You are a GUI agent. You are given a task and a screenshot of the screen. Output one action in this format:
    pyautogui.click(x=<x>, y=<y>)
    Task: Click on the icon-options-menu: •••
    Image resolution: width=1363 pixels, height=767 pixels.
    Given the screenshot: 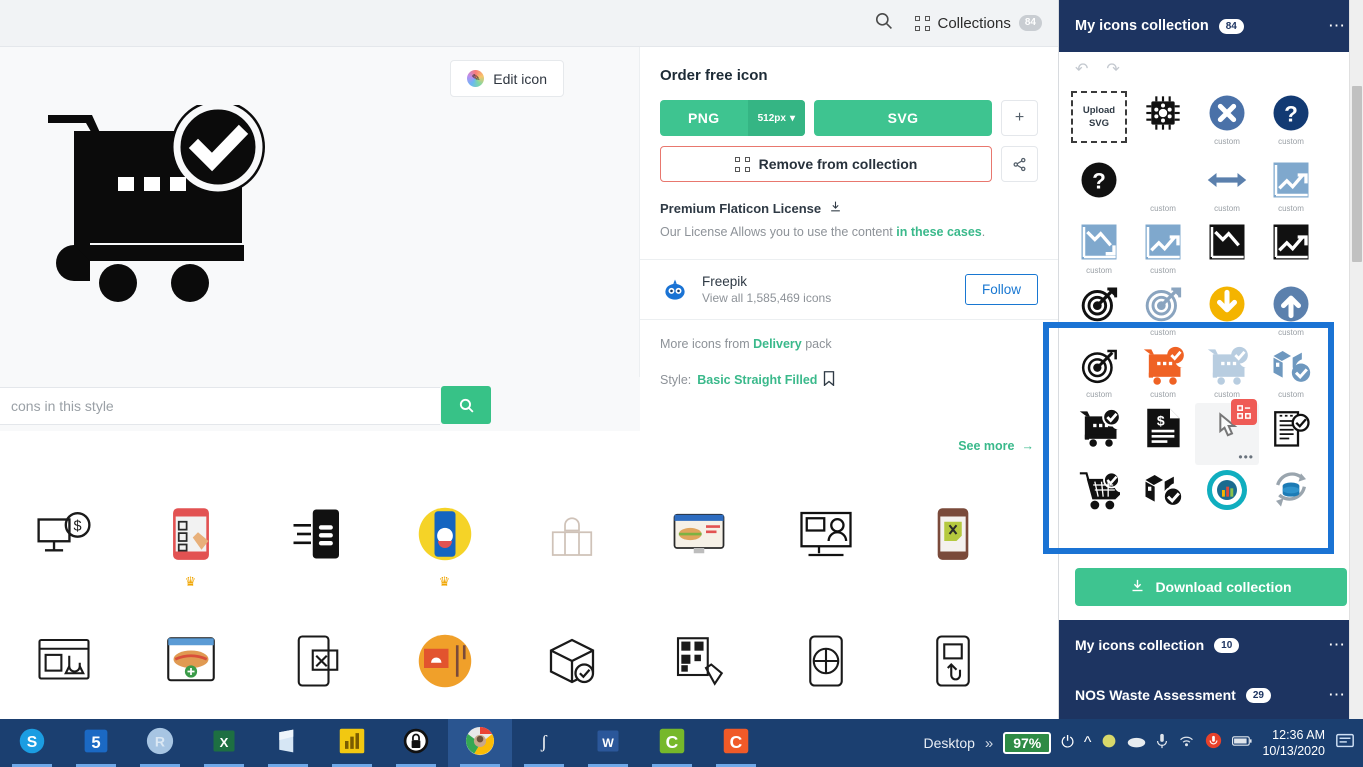 What is the action you would take?
    pyautogui.click(x=1246, y=457)
    